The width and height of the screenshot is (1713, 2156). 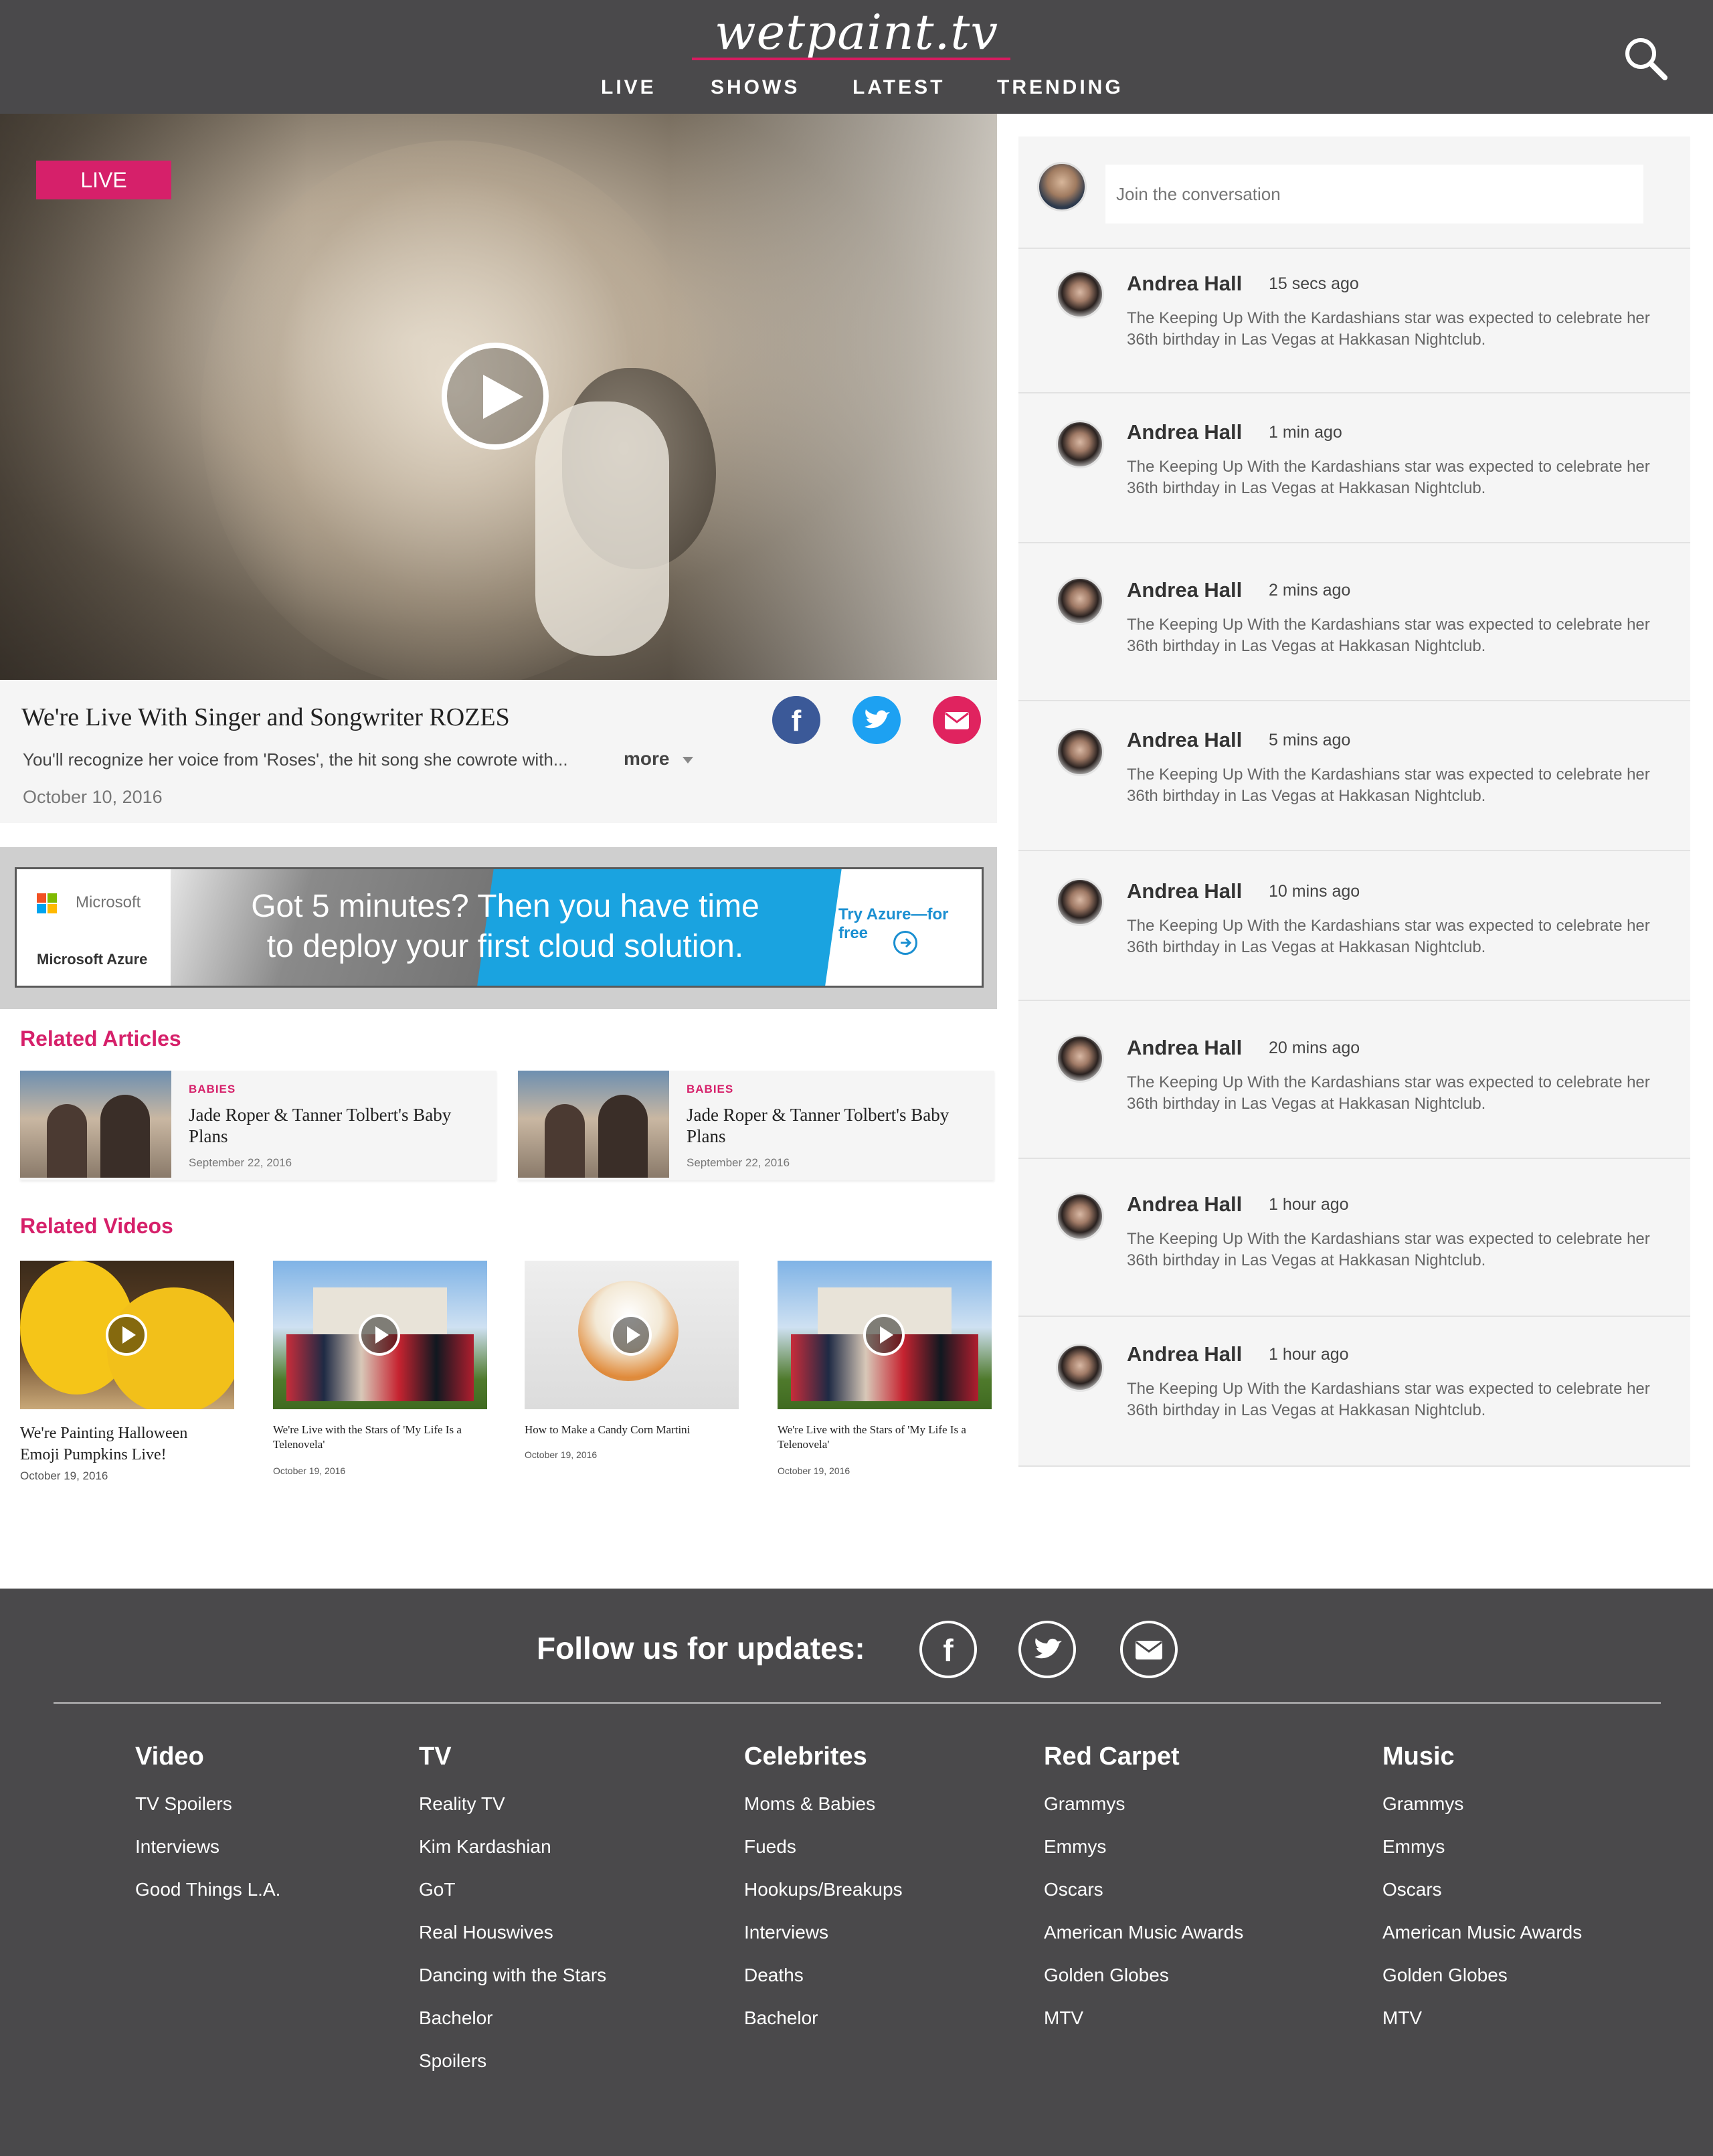 What do you see at coordinates (1309, 1354) in the screenshot?
I see `comment-time: 1 hour ago` at bounding box center [1309, 1354].